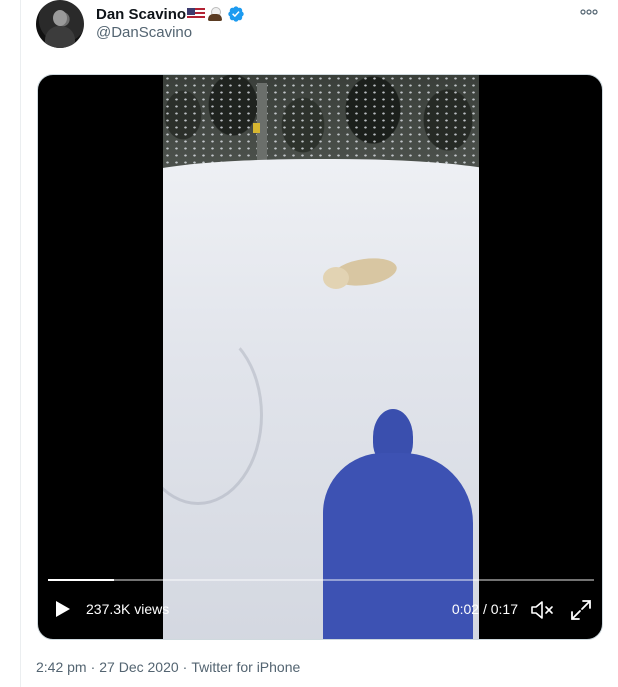 This screenshot has height=687, width=618. I want to click on us-flag-emoji-icon, so click(196, 14).